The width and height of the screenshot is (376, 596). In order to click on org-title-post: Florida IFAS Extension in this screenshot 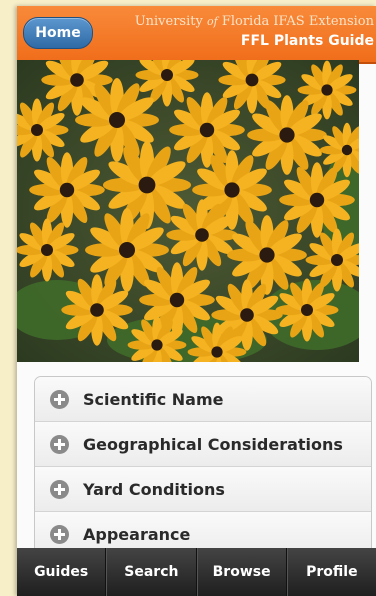, I will do `click(297, 21)`.